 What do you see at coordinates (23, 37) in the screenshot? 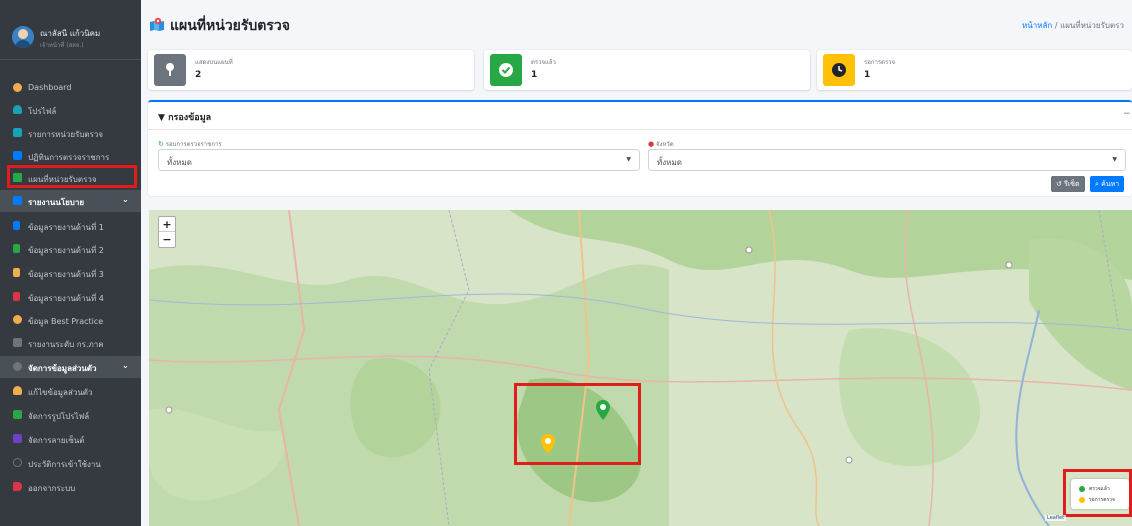
I see `avatar` at bounding box center [23, 37].